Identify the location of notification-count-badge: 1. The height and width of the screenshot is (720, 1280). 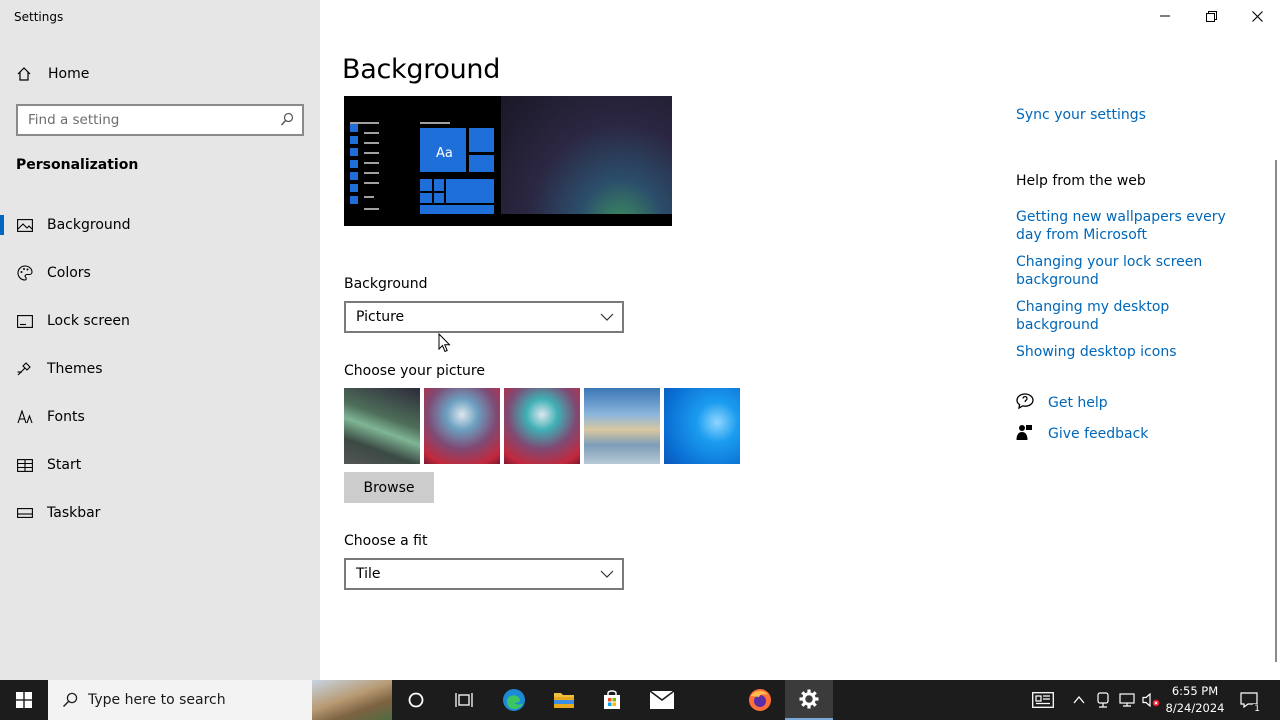
(1257, 709).